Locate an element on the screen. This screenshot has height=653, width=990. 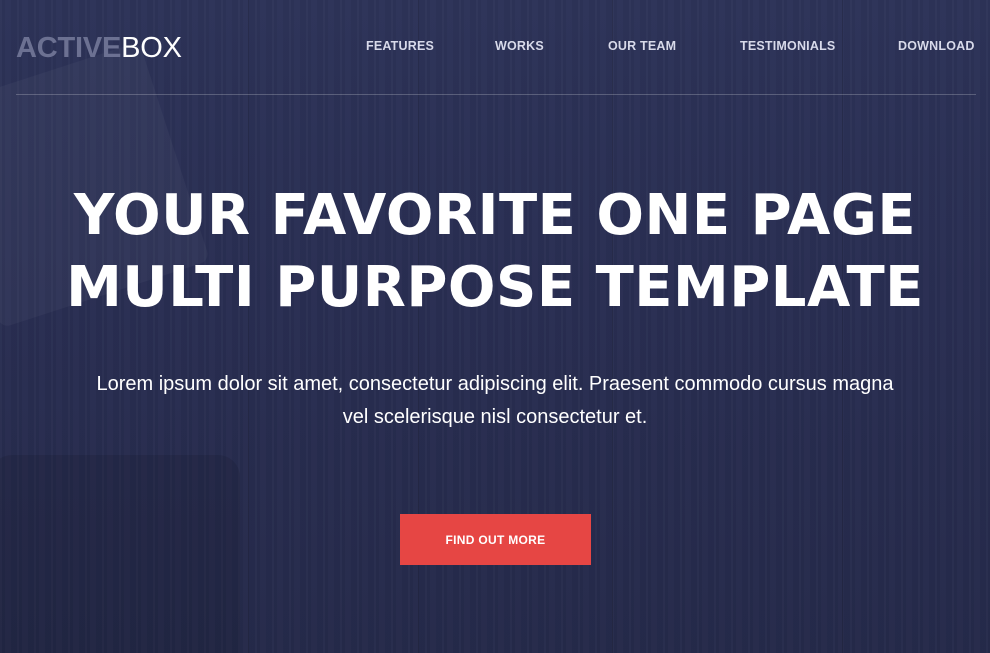
logo-strong-text: ACTIVE is located at coordinates (69, 48).